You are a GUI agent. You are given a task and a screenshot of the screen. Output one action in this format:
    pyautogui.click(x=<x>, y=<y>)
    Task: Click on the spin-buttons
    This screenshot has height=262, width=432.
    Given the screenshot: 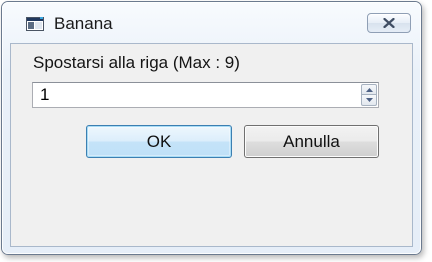 What is the action you would take?
    pyautogui.click(x=369, y=95)
    